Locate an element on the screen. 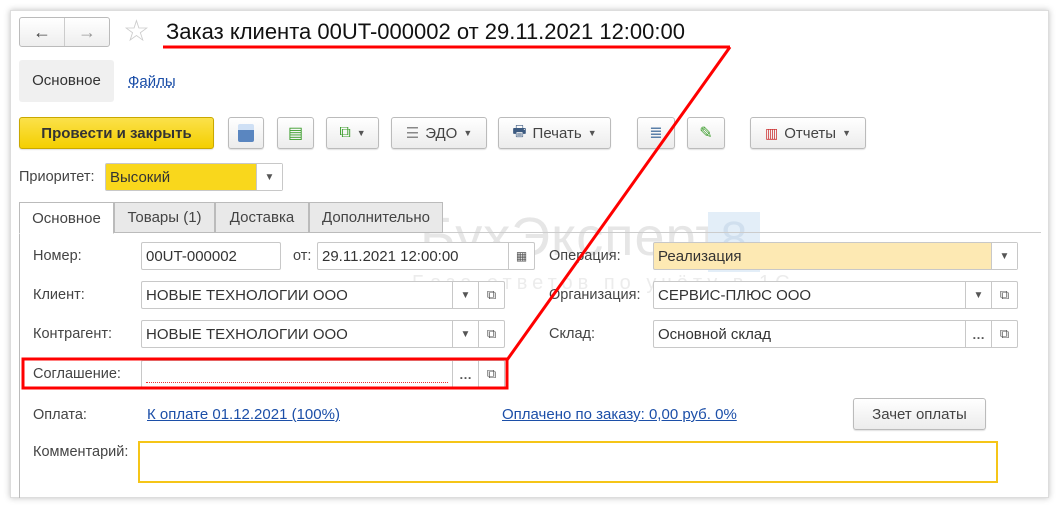 Image resolution: width=1059 pixels, height=508 pixels. annotation-pointer-line is located at coordinates (618, 203).